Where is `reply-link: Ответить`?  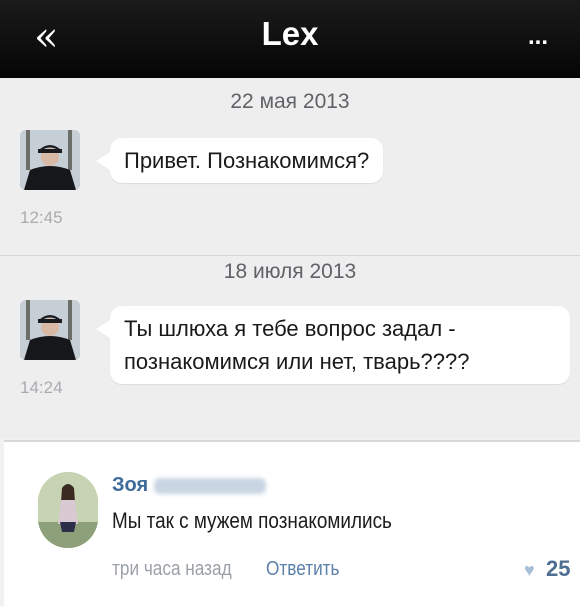 reply-link: Ответить is located at coordinates (303, 569).